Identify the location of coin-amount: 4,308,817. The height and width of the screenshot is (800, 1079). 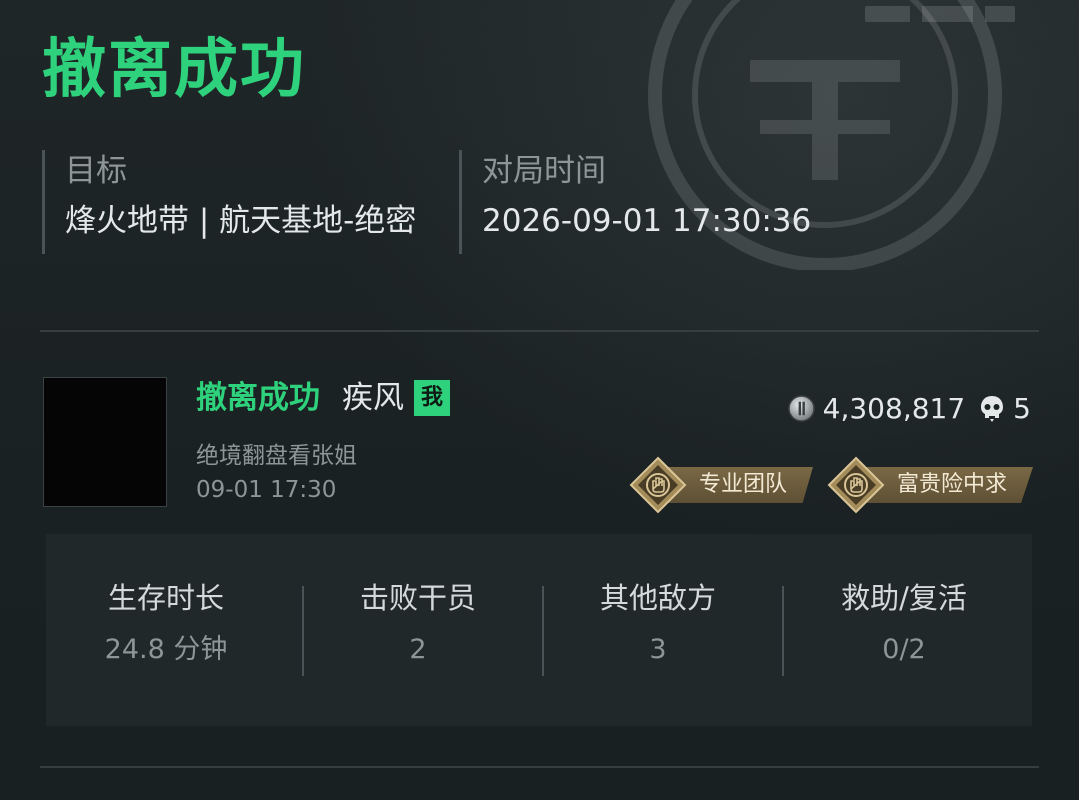
(894, 408).